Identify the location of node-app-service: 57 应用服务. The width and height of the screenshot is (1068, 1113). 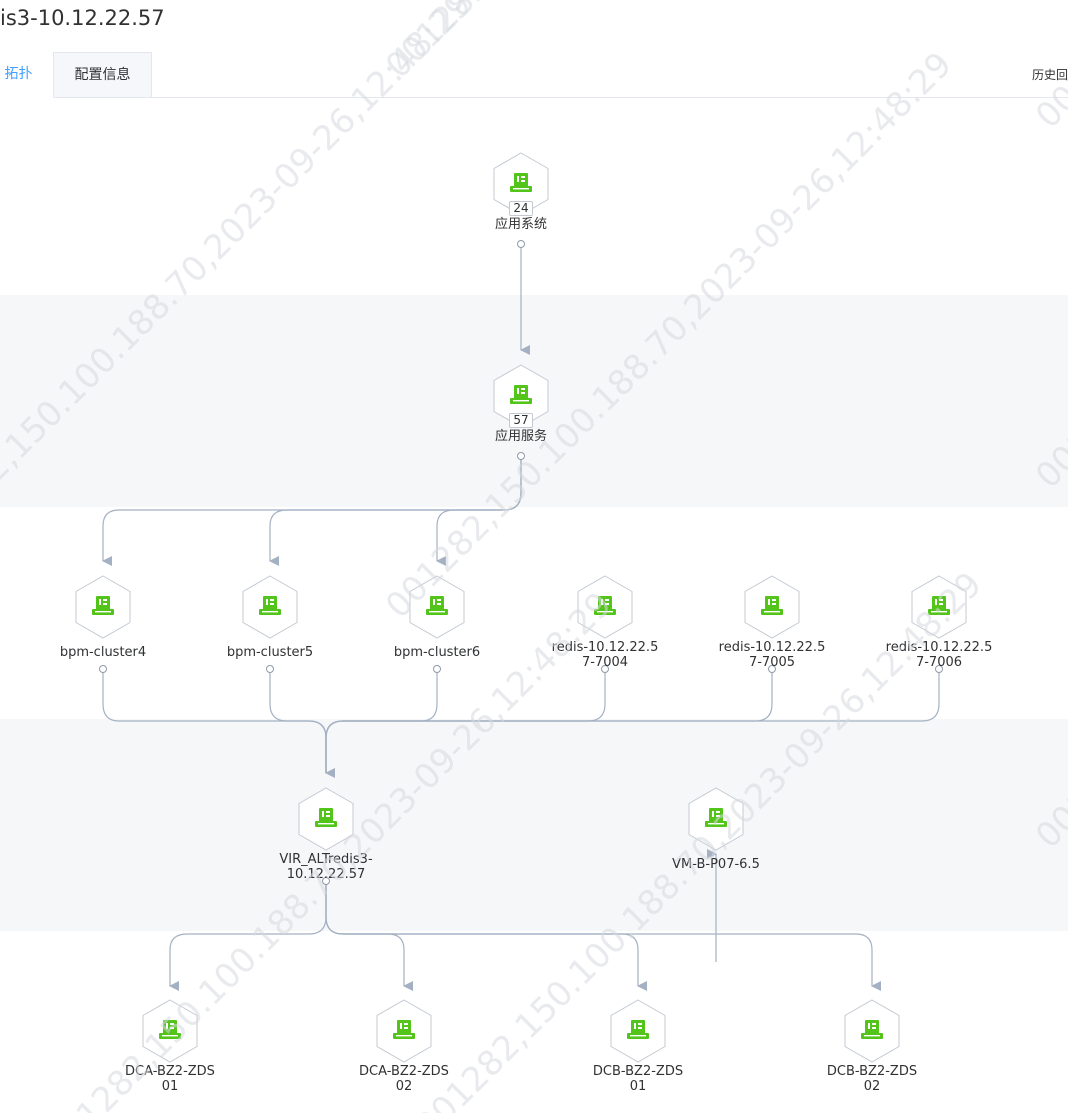
(521, 404).